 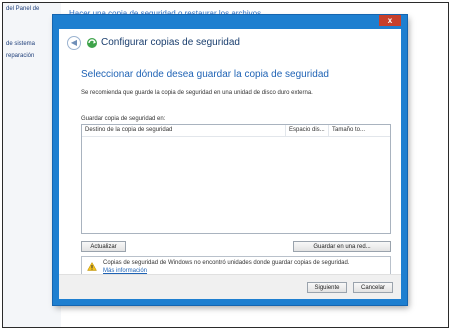 What do you see at coordinates (74, 43) in the screenshot?
I see `back-arrow-icon: ◀` at bounding box center [74, 43].